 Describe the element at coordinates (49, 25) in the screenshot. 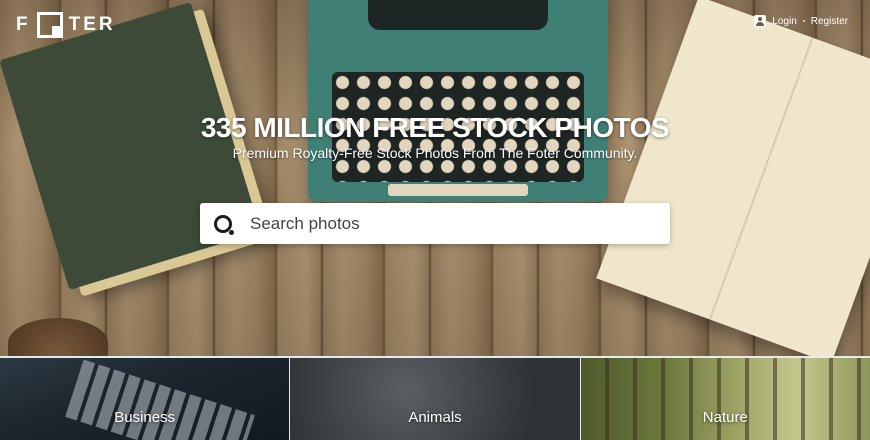

I see `logo-o-mark-icon` at that location.